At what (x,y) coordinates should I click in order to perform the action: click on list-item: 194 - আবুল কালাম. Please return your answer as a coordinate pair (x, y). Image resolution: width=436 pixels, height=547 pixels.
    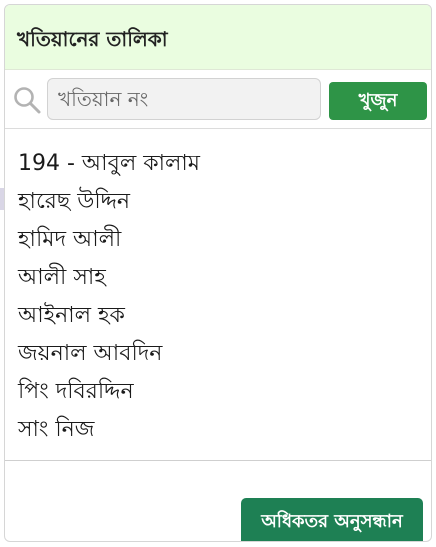
    Looking at the image, I should click on (224, 164).